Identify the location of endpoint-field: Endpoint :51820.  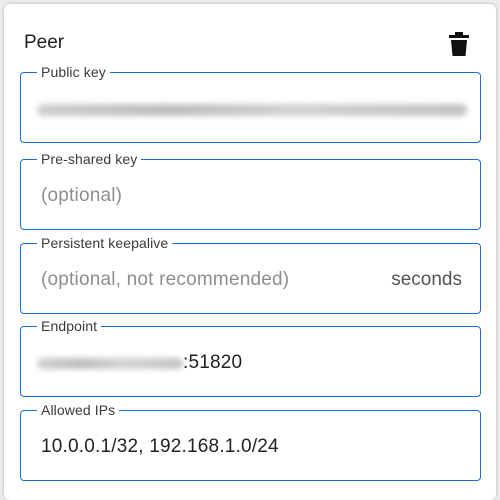
(250, 357).